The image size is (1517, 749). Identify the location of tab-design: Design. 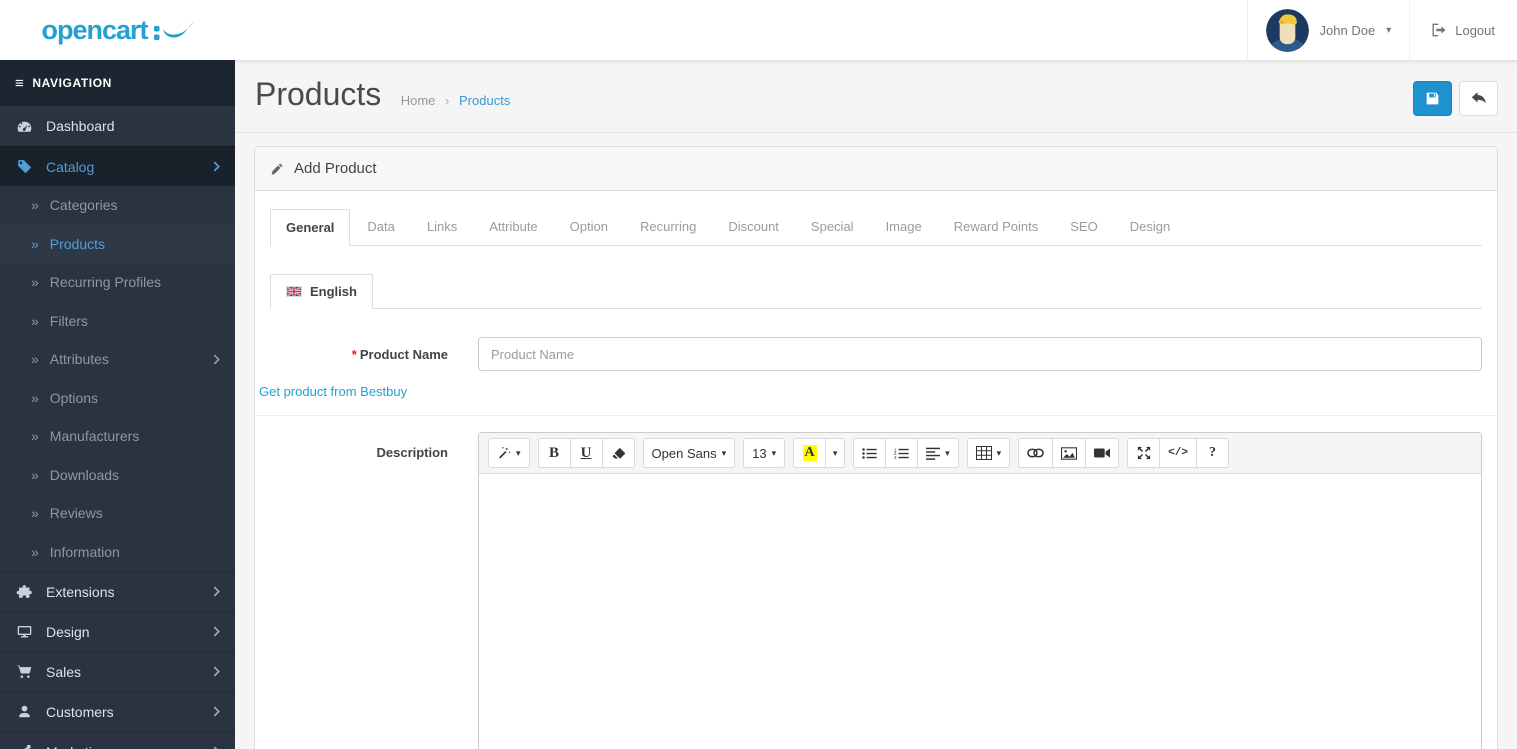
(1150, 227).